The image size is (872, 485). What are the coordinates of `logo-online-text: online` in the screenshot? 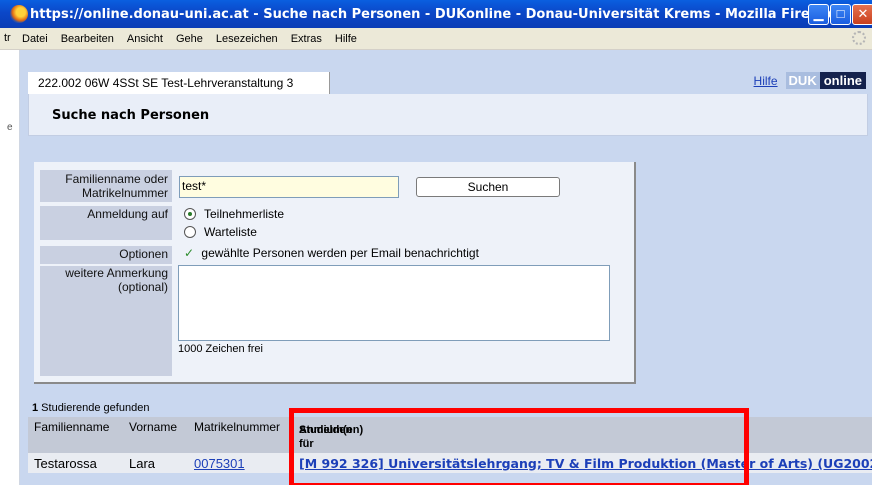 It's located at (842, 80).